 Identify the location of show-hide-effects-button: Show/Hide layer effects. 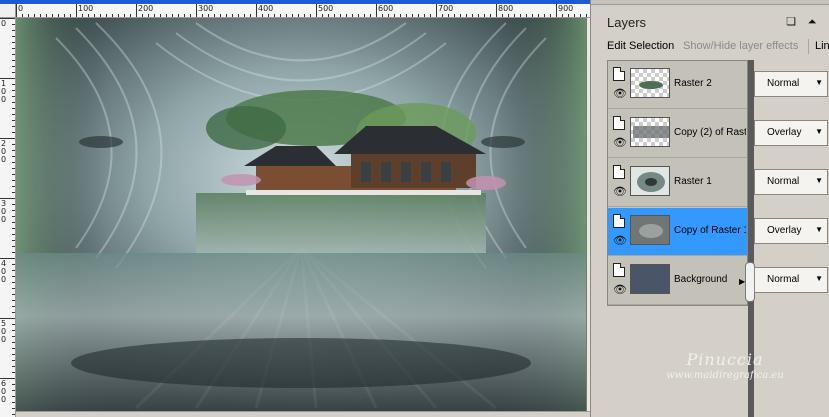
(740, 46).